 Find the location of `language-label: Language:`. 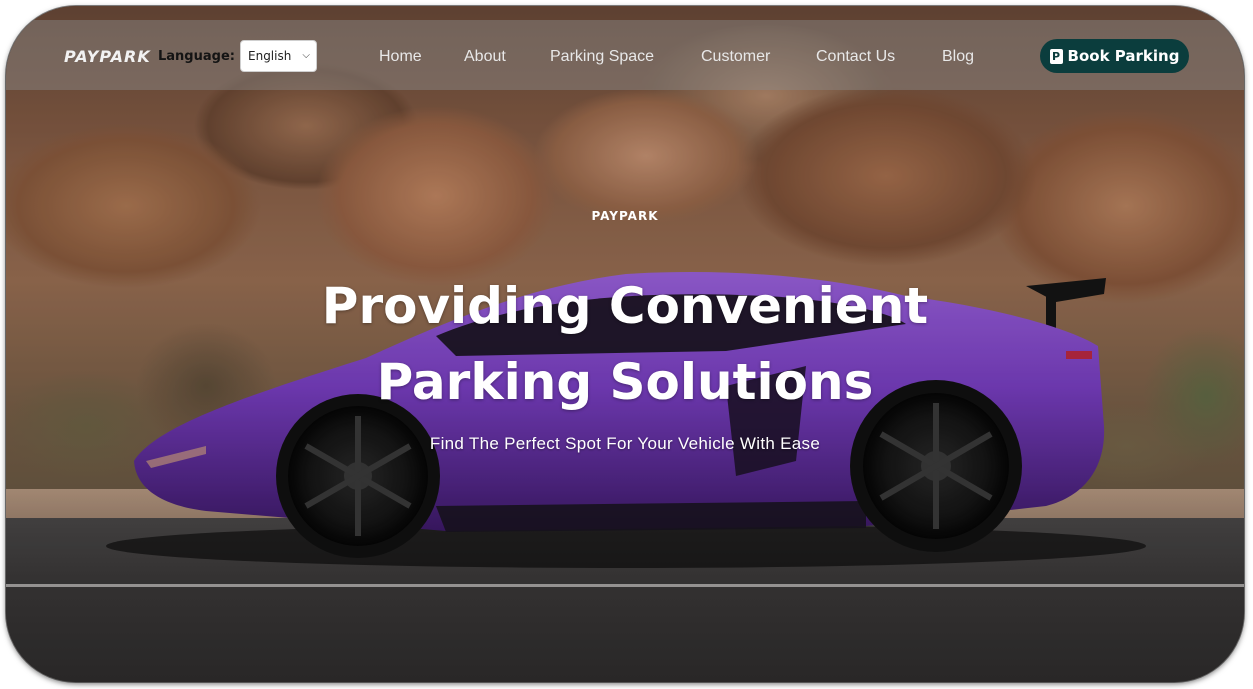

language-label: Language: is located at coordinates (196, 56).